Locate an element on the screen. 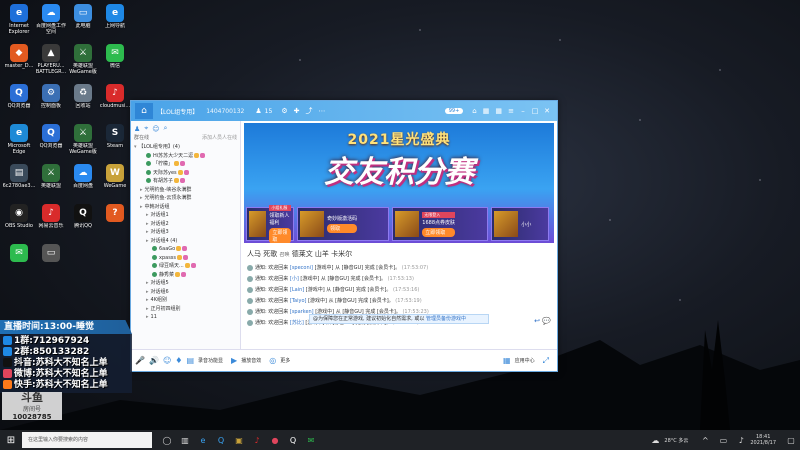  sidebar-tab-label: 群在线 is located at coordinates (141, 138).